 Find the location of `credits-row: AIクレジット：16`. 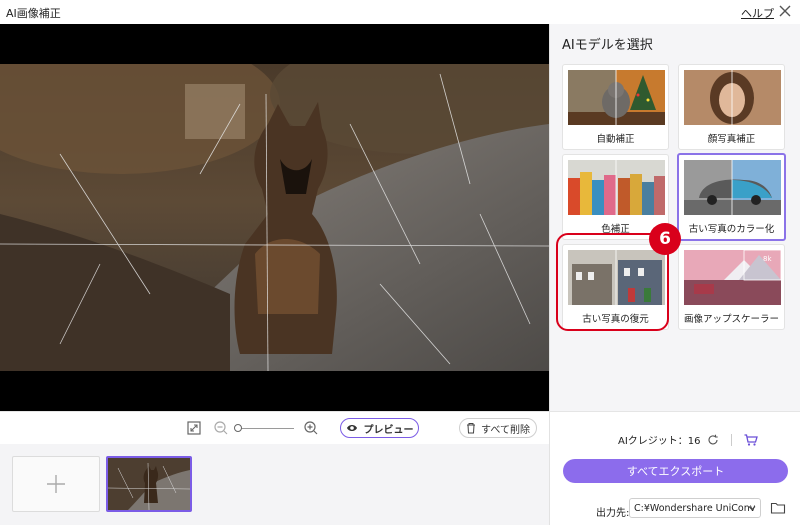

credits-row: AIクレジット：16 is located at coordinates (688, 439).